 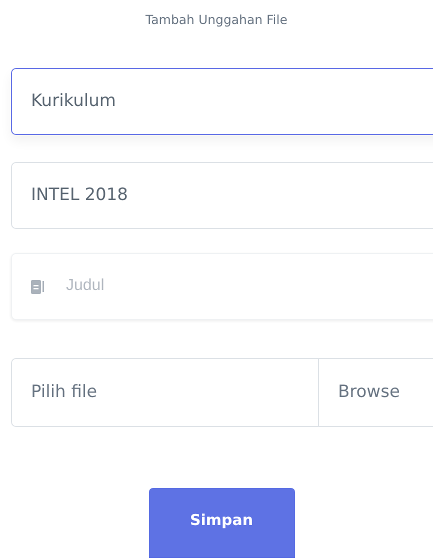 I want to click on title-field: Judul, so click(x=222, y=286).